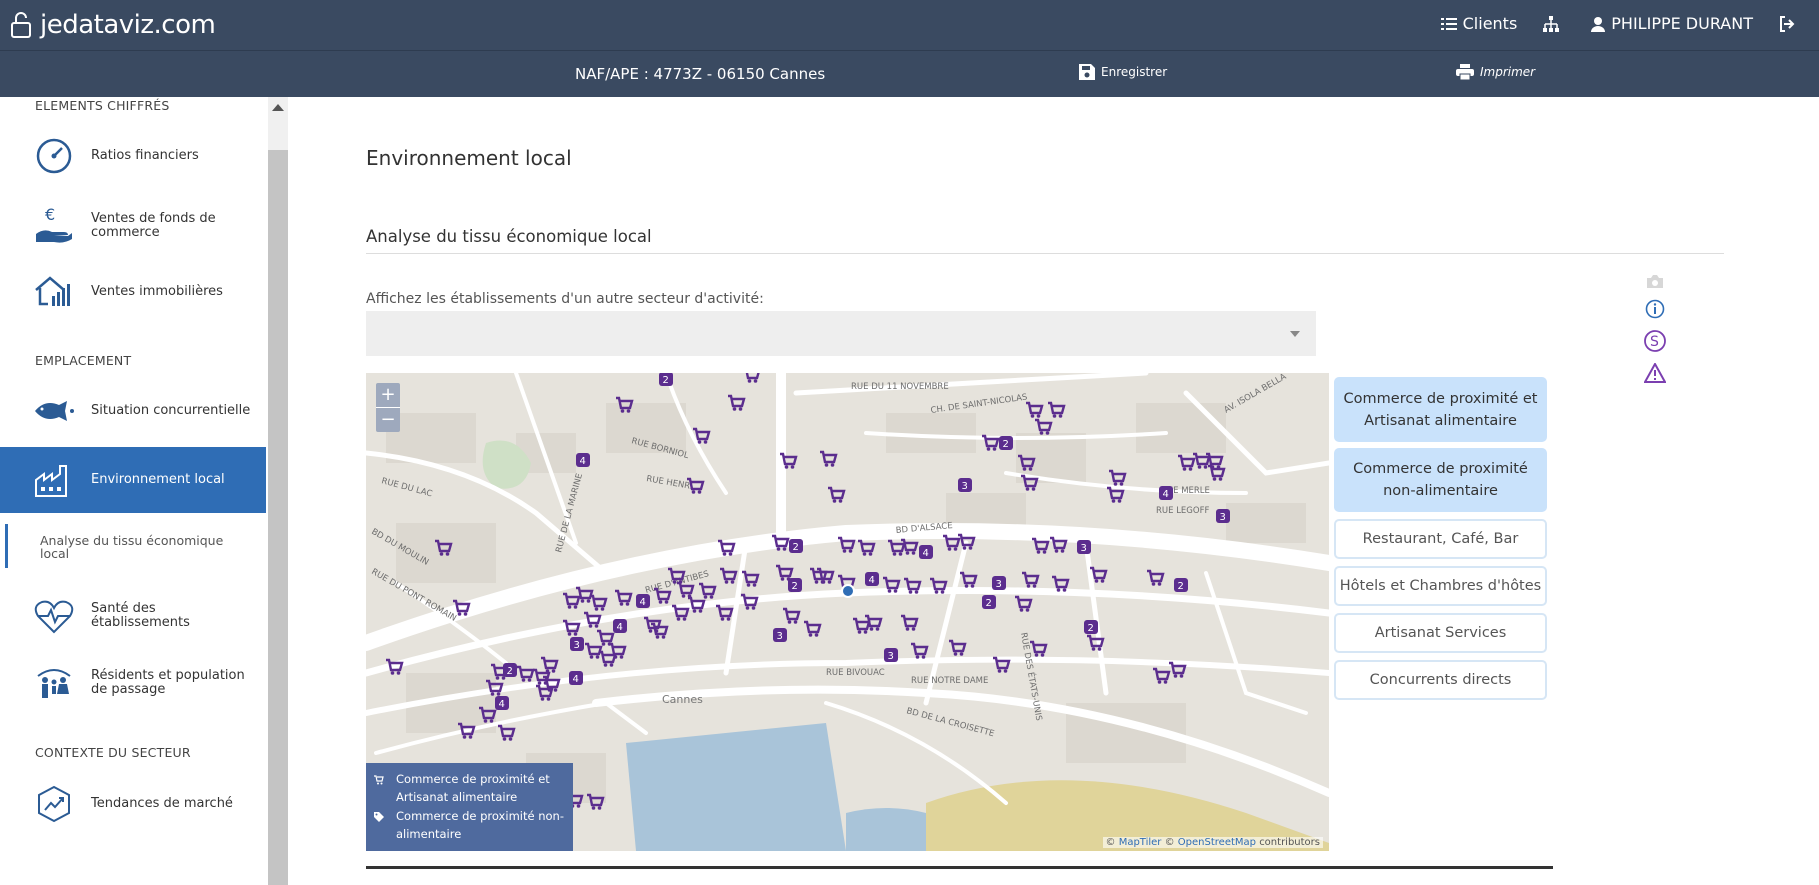 The width and height of the screenshot is (1819, 885). Describe the element at coordinates (1140, 842) in the screenshot. I see `maptiler-link: MapTiler` at that location.